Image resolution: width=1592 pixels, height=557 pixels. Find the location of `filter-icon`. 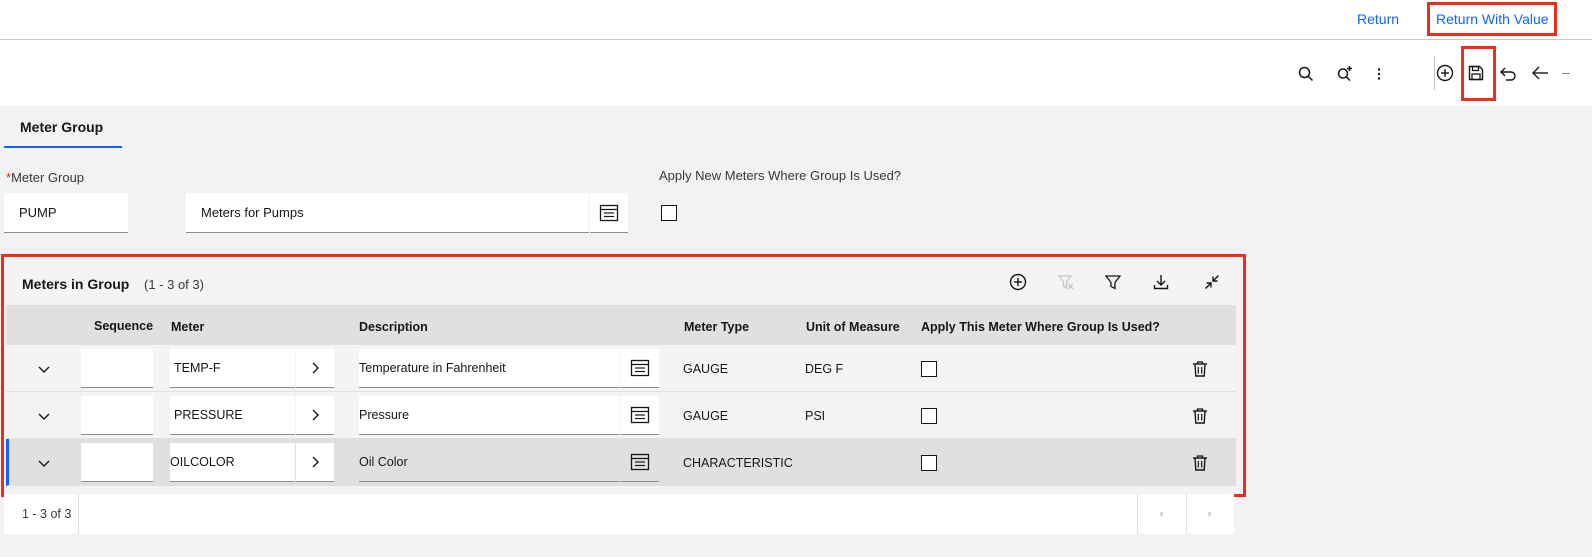

filter-icon is located at coordinates (1113, 282).